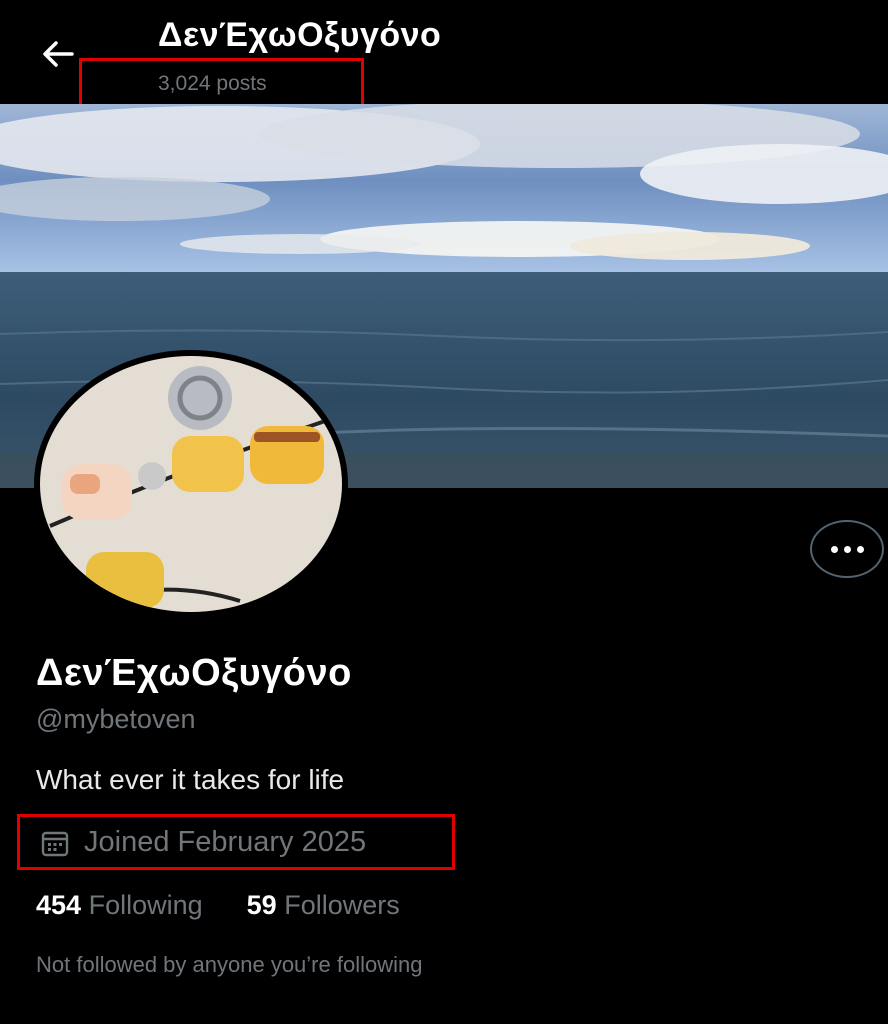 The height and width of the screenshot is (1024, 888). I want to click on followers-count: 59, so click(261, 905).